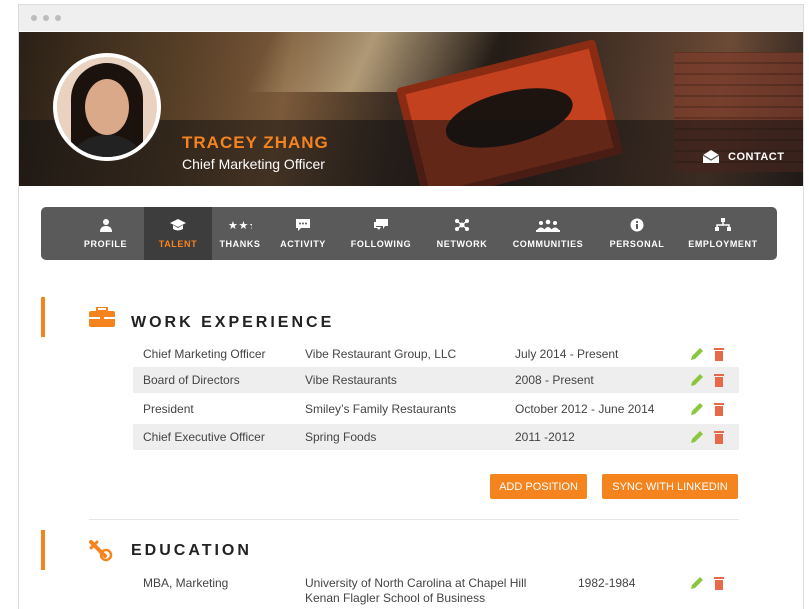  Describe the element at coordinates (168, 409) in the screenshot. I see `position-cell: President` at that location.